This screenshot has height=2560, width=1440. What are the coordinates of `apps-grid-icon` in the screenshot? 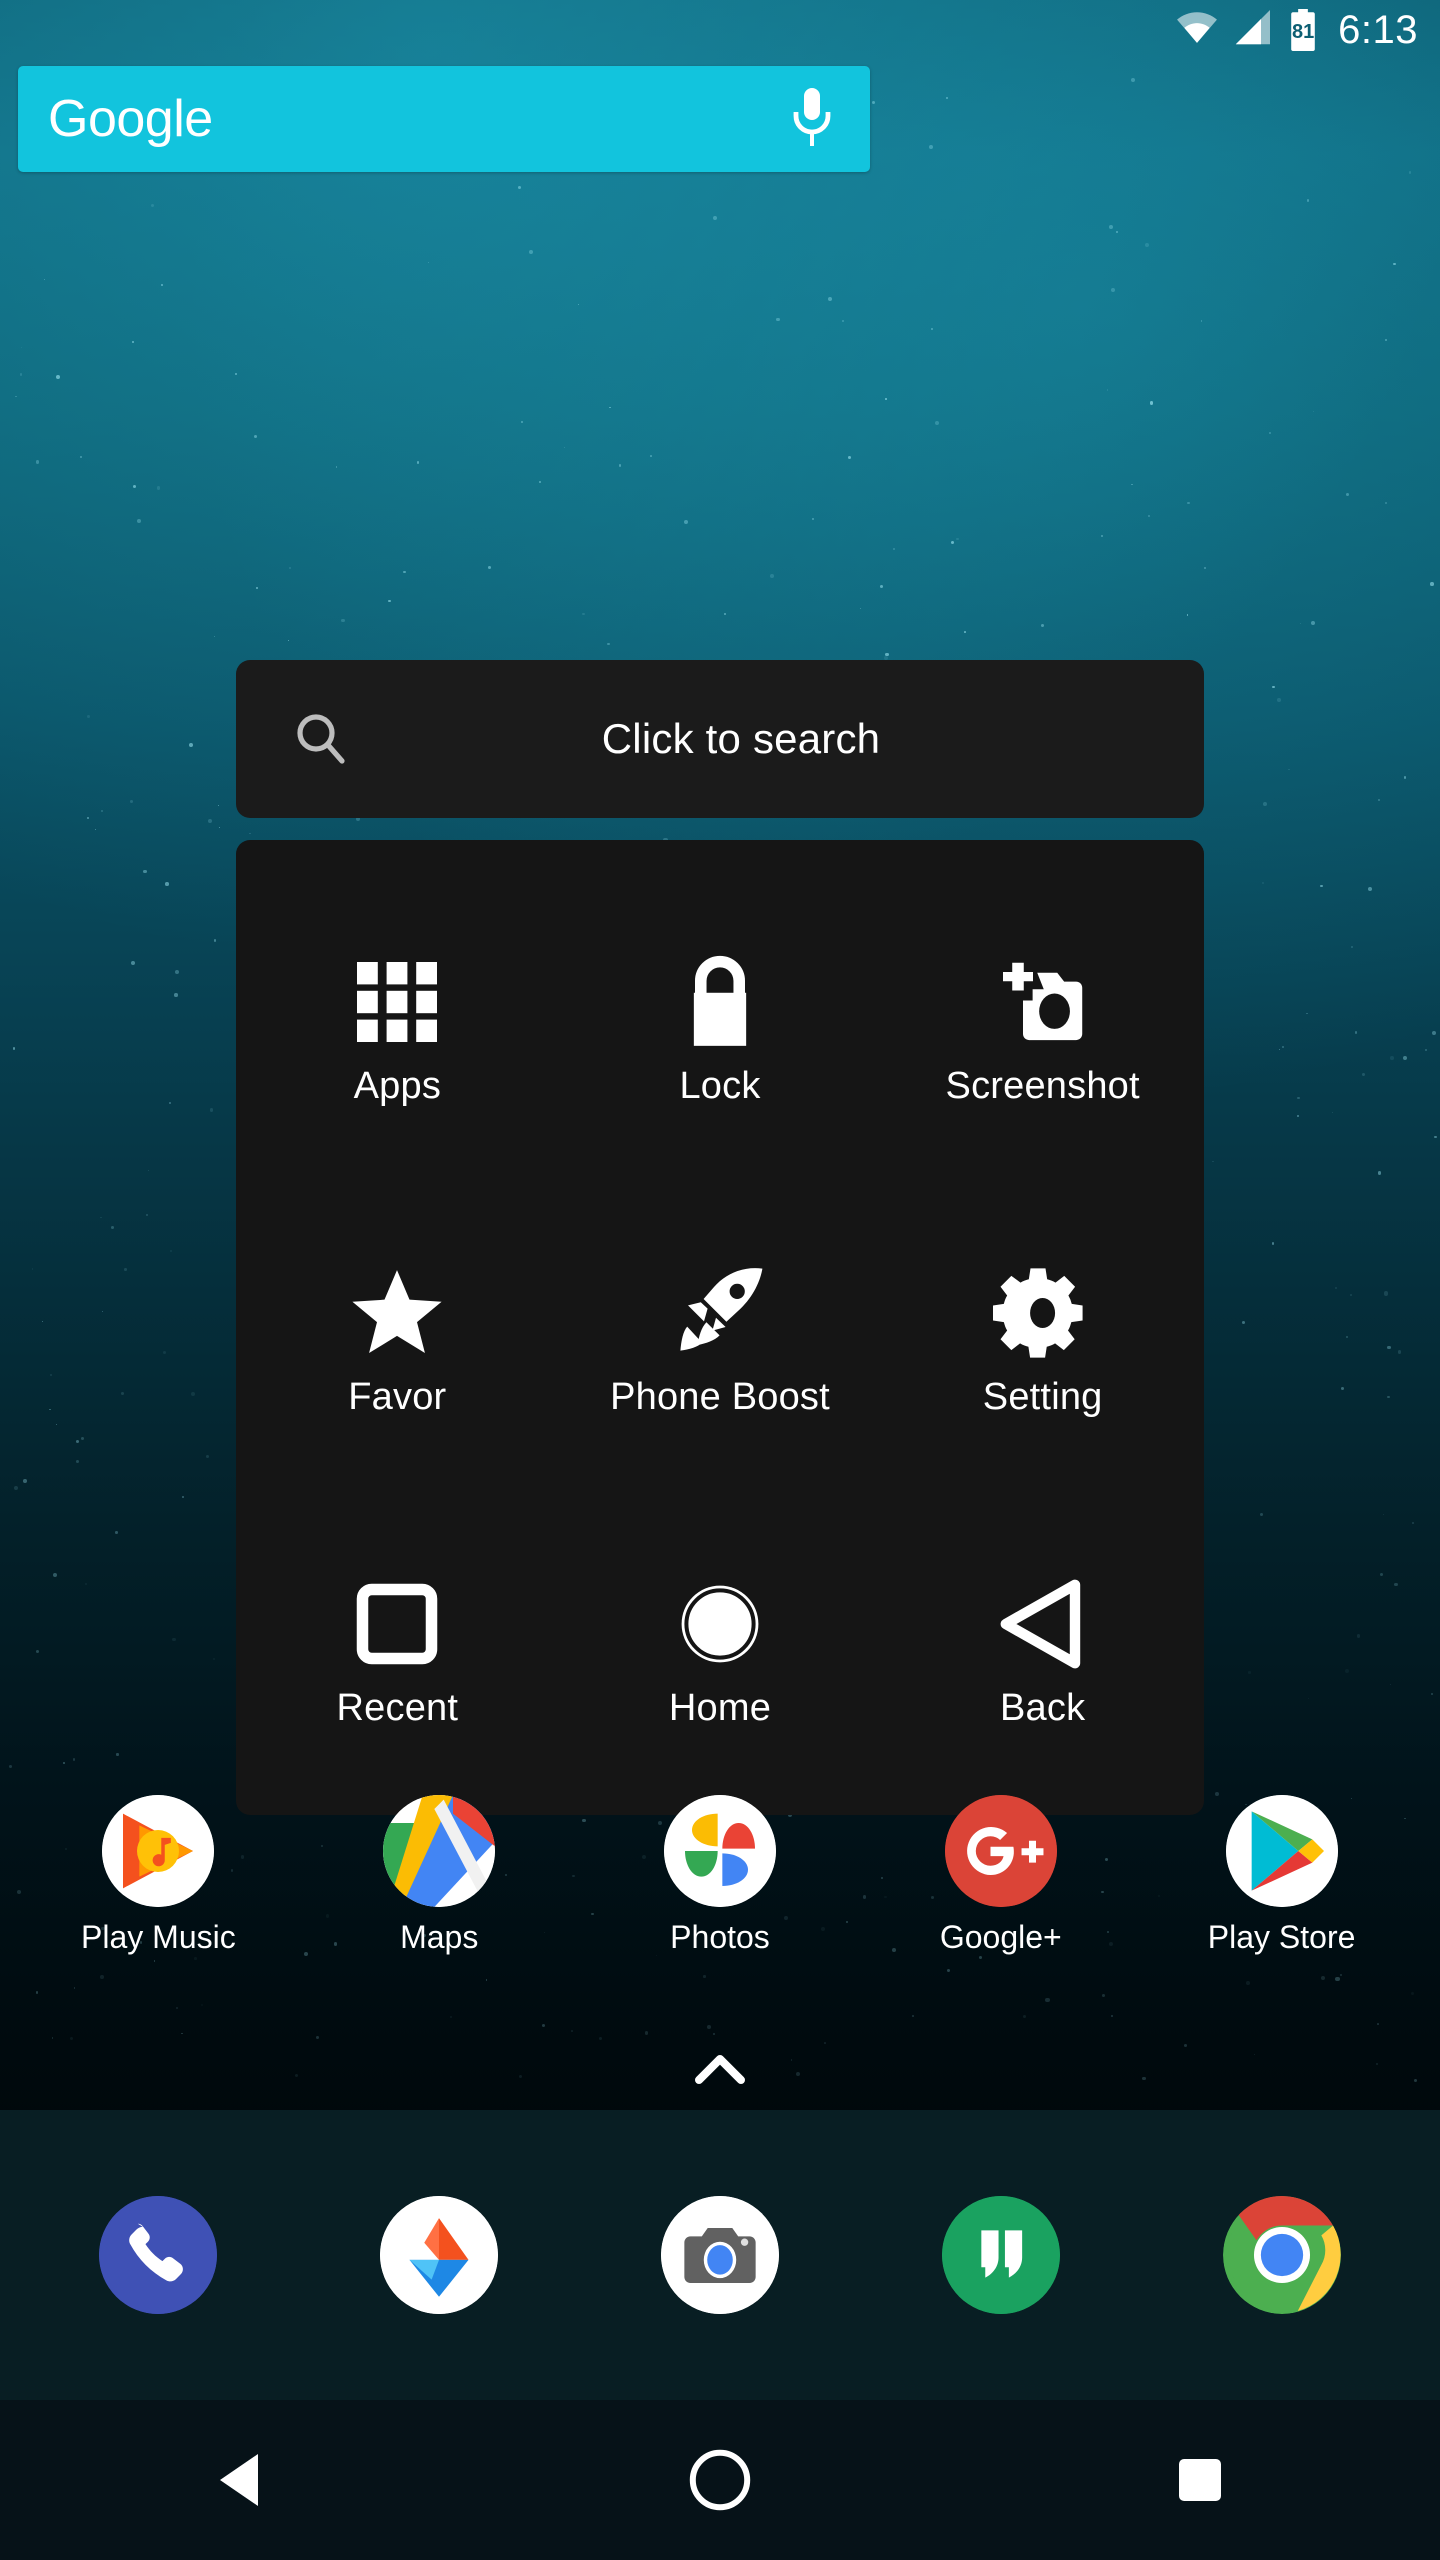 It's located at (397, 1002).